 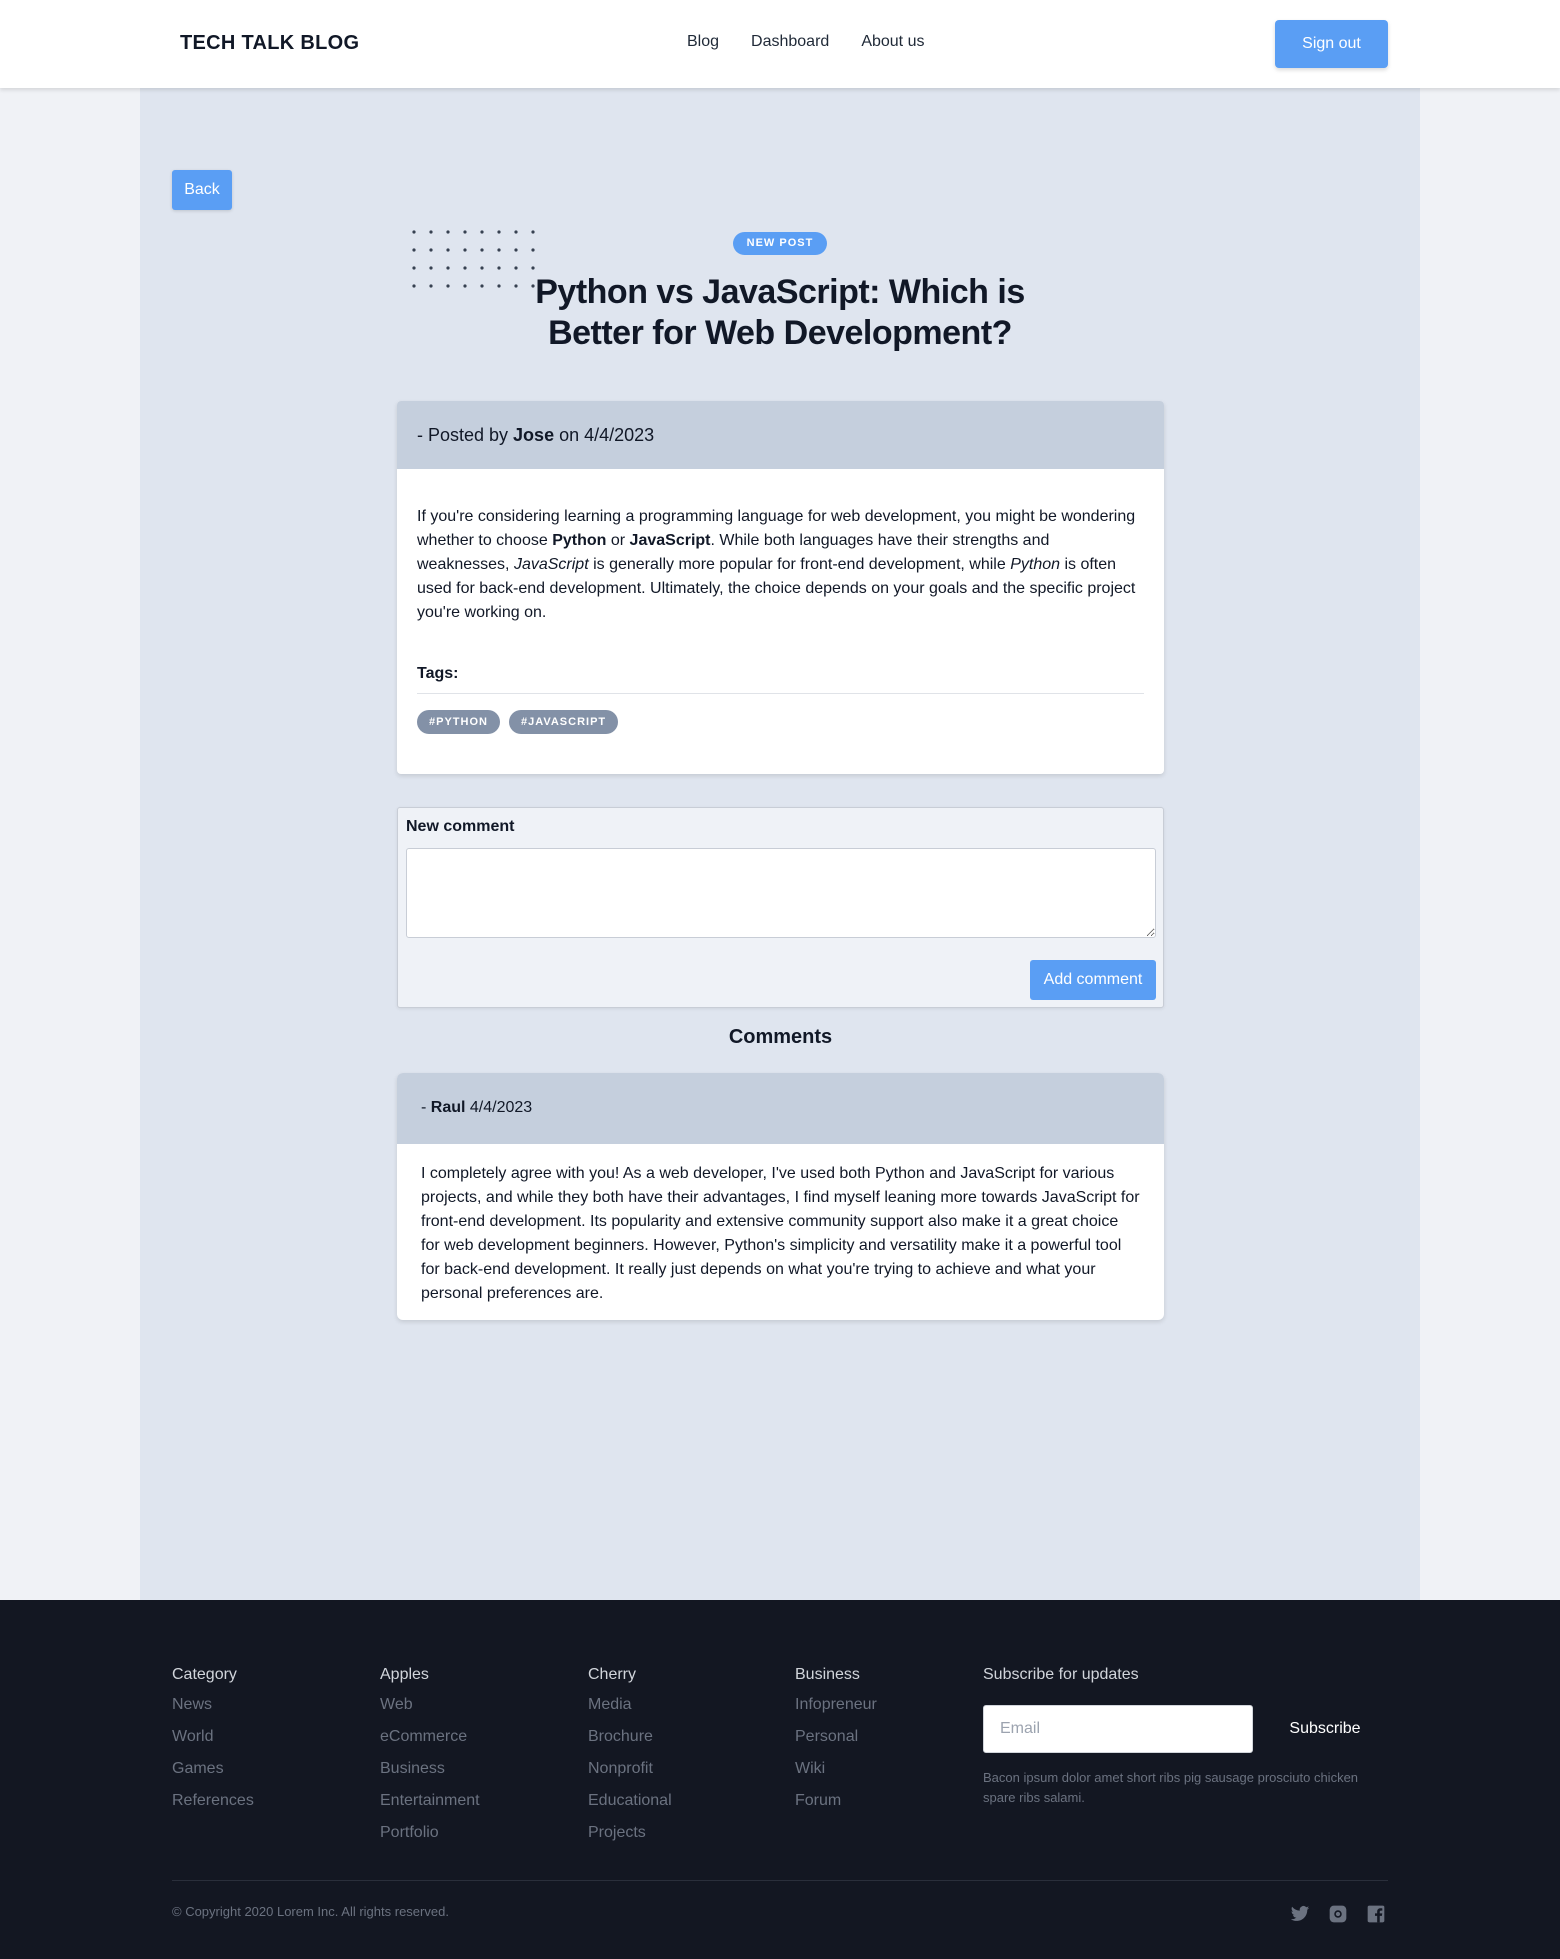 What do you see at coordinates (430, 1801) in the screenshot?
I see `footer-link: Entertainment` at bounding box center [430, 1801].